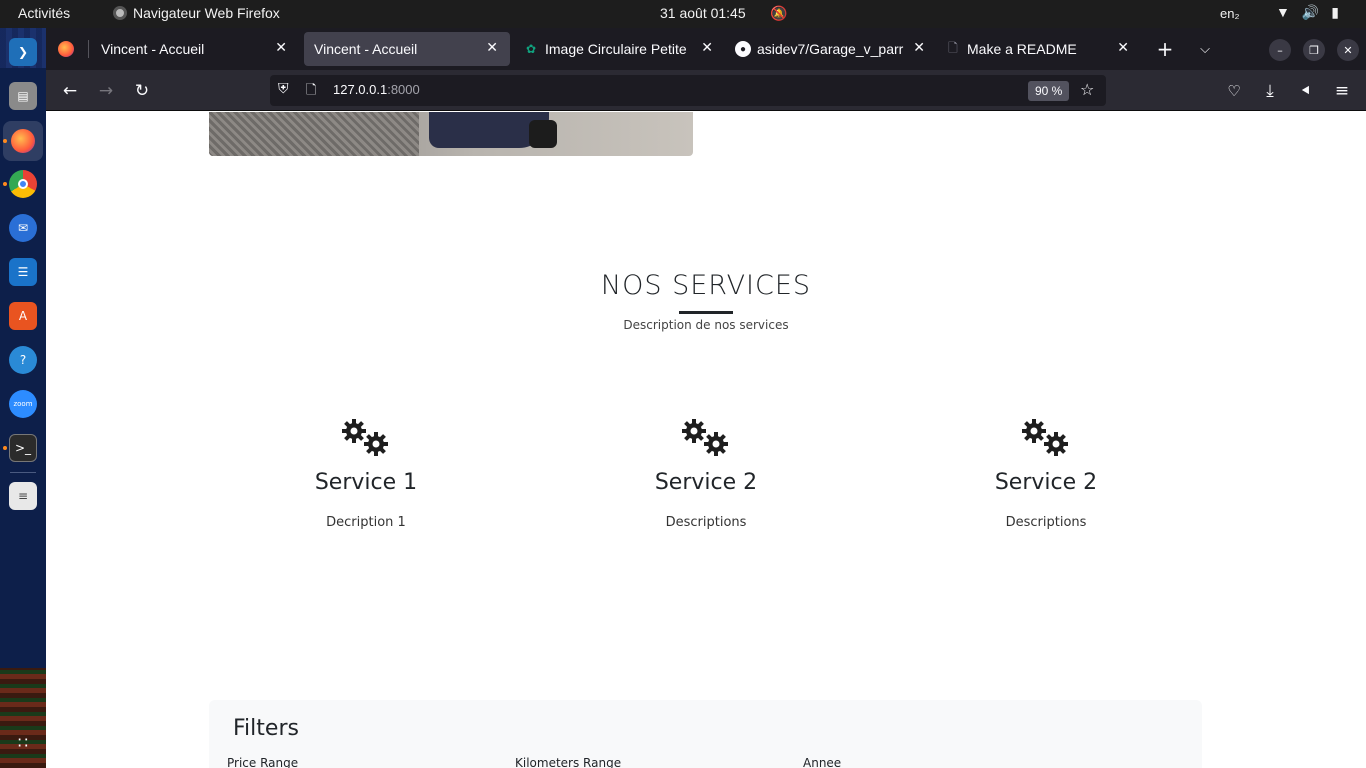 The width and height of the screenshot is (1366, 768). Describe the element at coordinates (703, 13) in the screenshot. I see `clock: 31 août 01:45` at that location.